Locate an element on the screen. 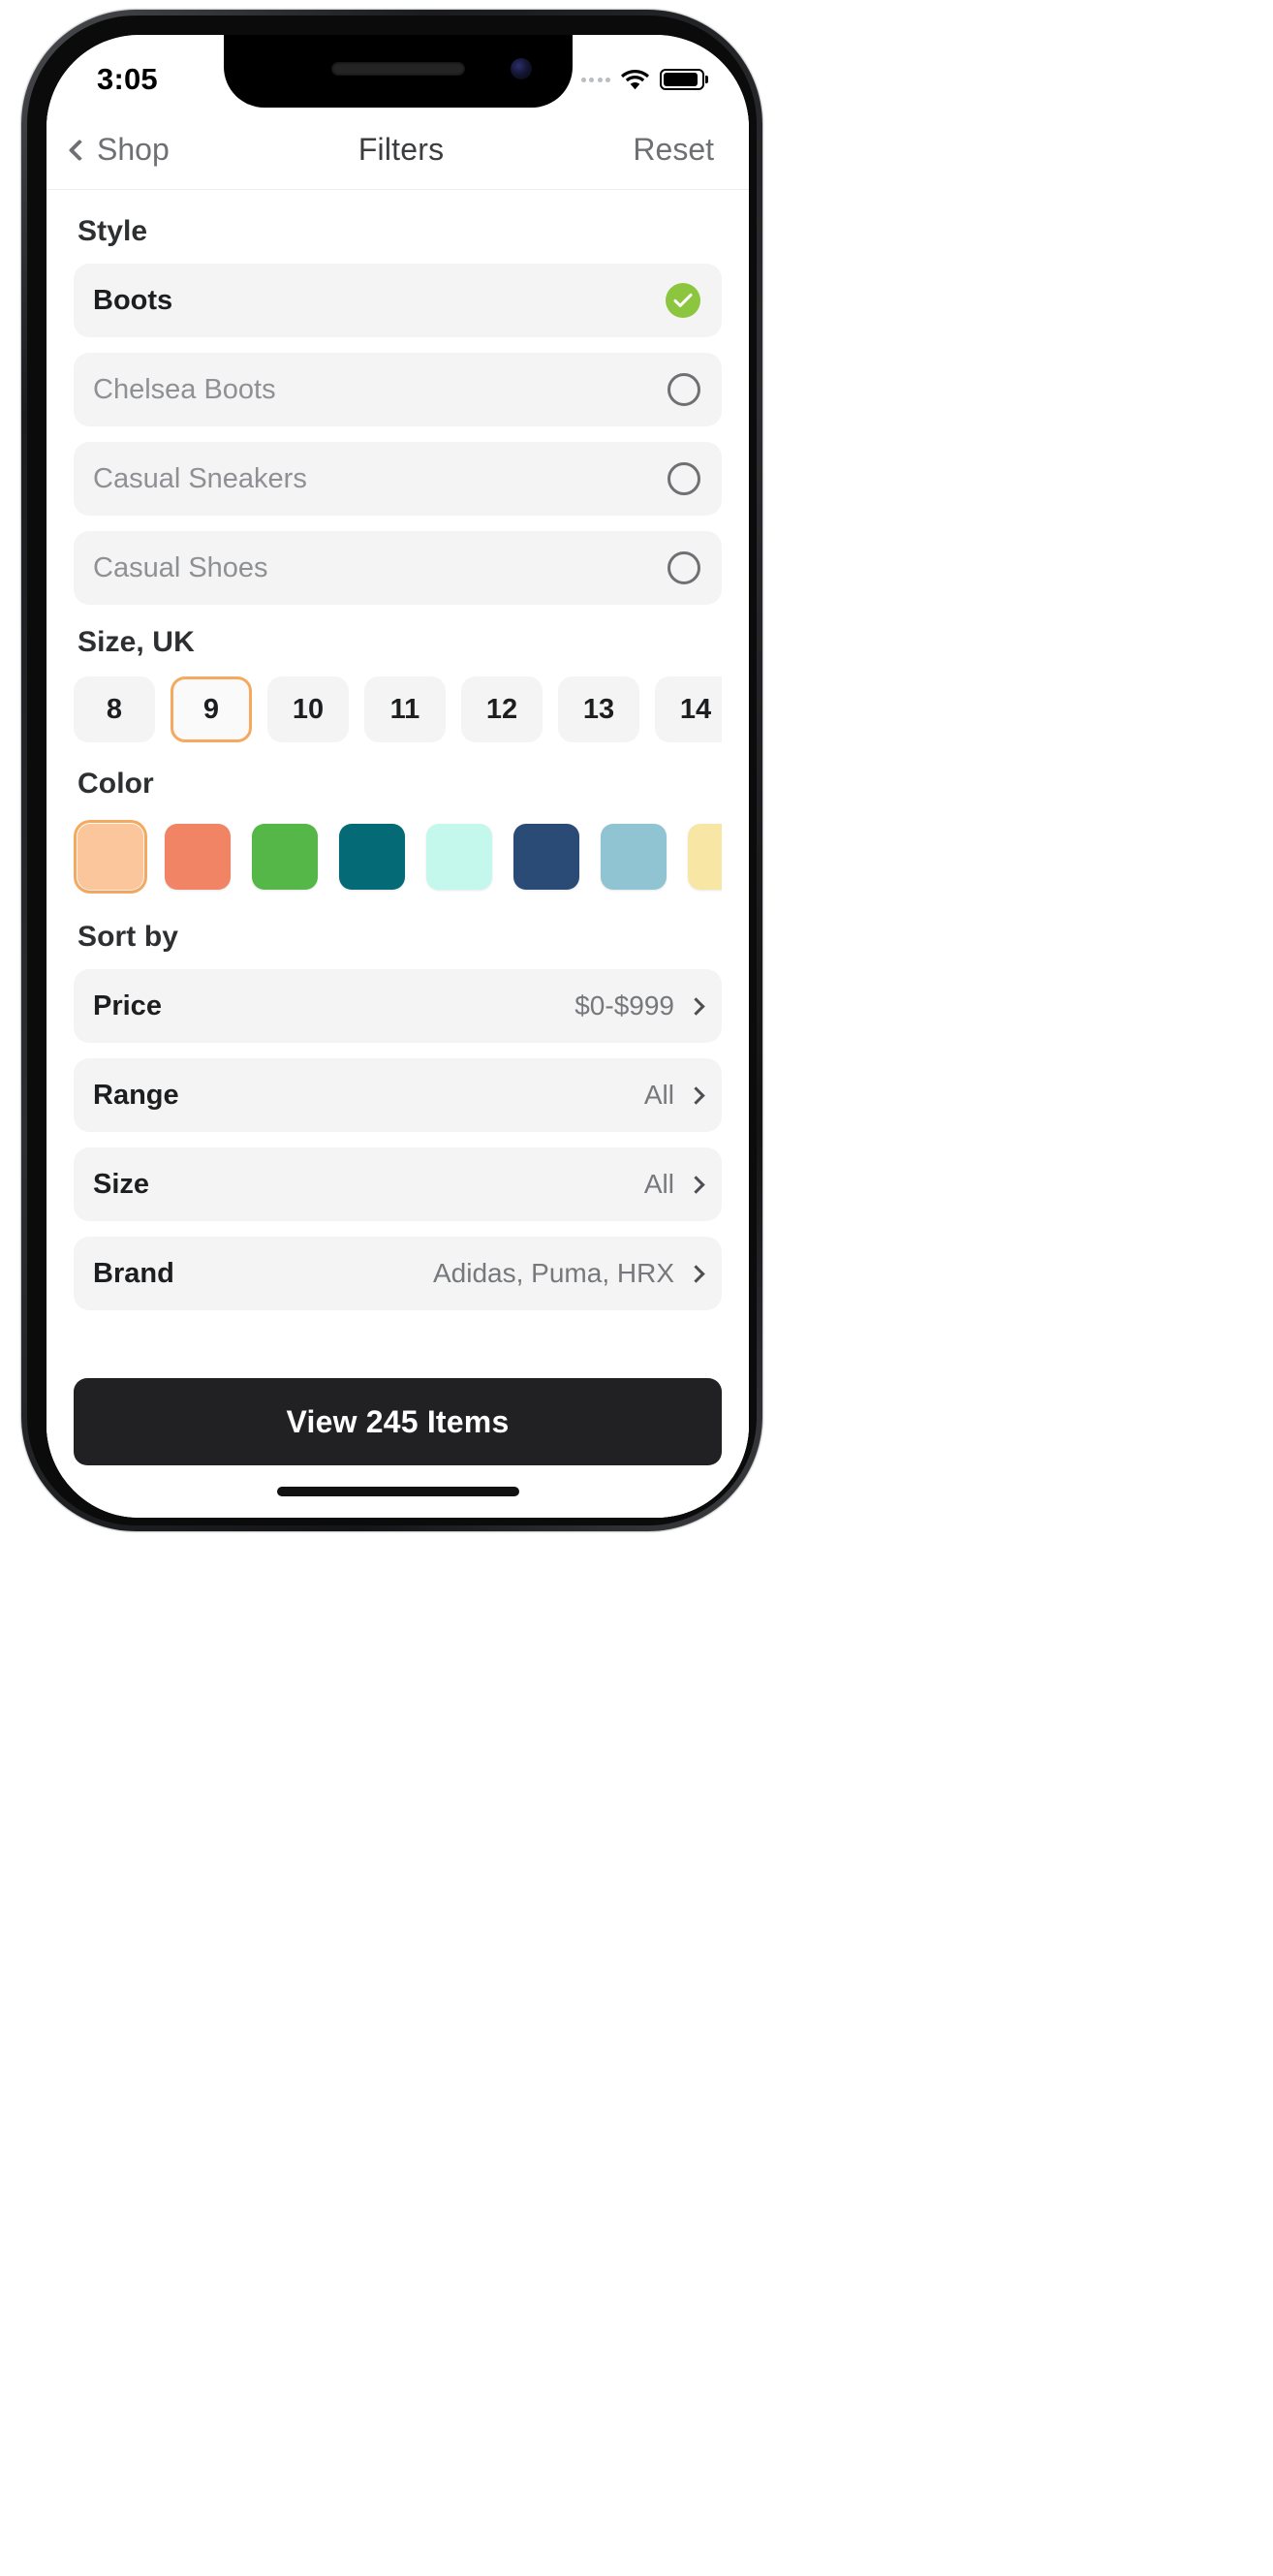 This screenshot has height=2576, width=1273. color-swatch-row is located at coordinates (398, 857).